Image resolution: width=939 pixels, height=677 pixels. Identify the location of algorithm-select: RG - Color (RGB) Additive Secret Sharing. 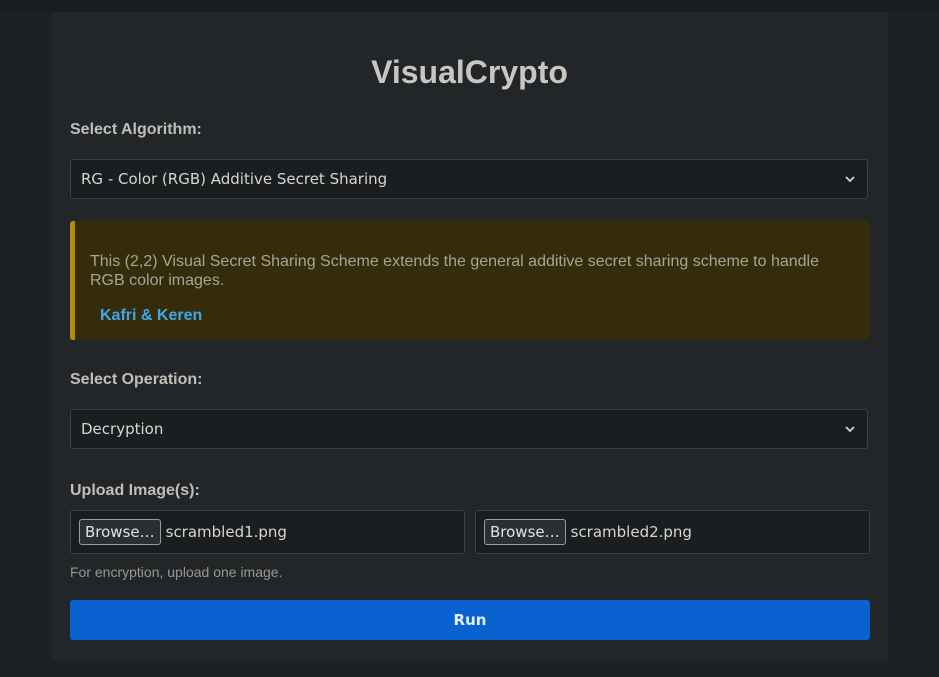
(469, 179).